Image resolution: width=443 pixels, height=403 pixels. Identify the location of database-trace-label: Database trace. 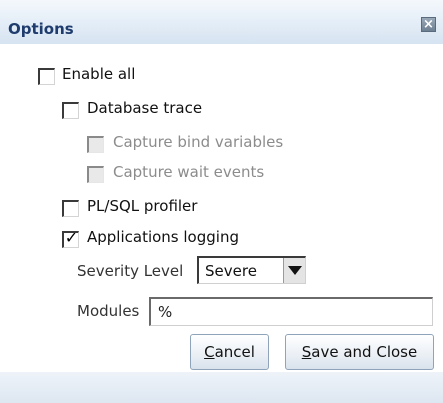
(145, 108).